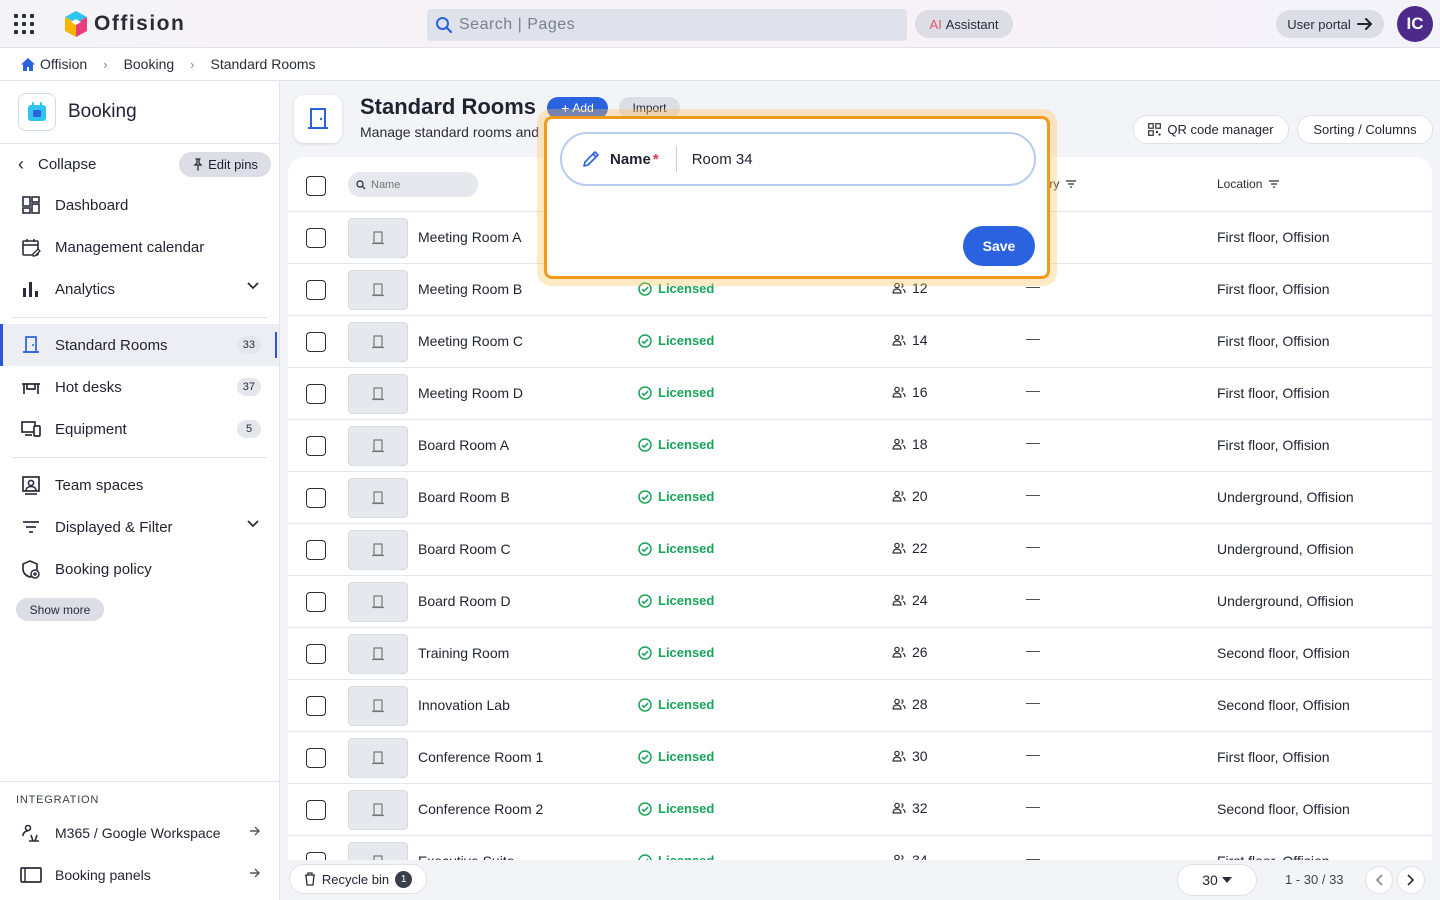 The width and height of the screenshot is (1440, 900). I want to click on prev-page-button, so click(1379, 880).